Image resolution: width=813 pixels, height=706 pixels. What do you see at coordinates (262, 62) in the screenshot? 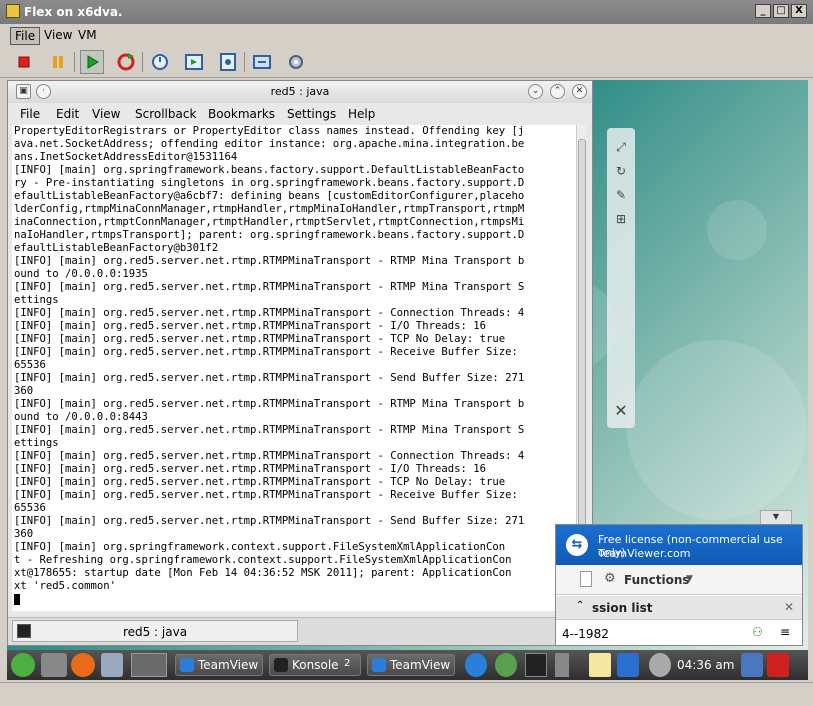
I see `fullscreen-icon` at bounding box center [262, 62].